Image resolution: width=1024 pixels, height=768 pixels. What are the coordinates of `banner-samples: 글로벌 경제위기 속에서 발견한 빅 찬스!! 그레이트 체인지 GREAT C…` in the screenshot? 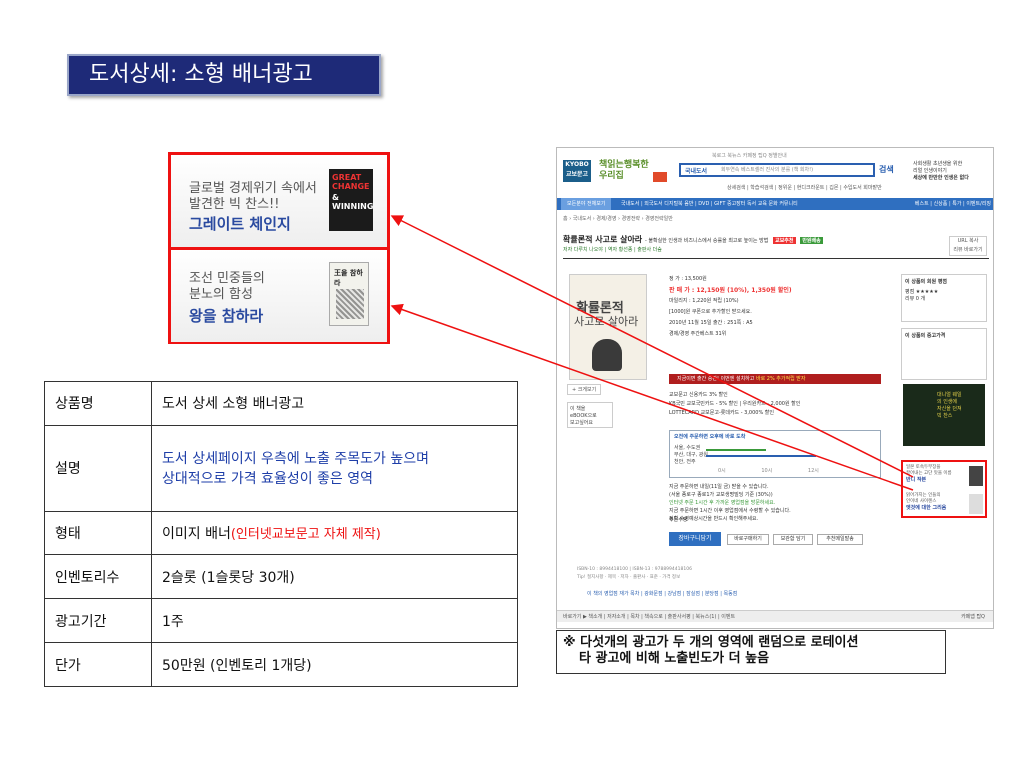 It's located at (279, 248).